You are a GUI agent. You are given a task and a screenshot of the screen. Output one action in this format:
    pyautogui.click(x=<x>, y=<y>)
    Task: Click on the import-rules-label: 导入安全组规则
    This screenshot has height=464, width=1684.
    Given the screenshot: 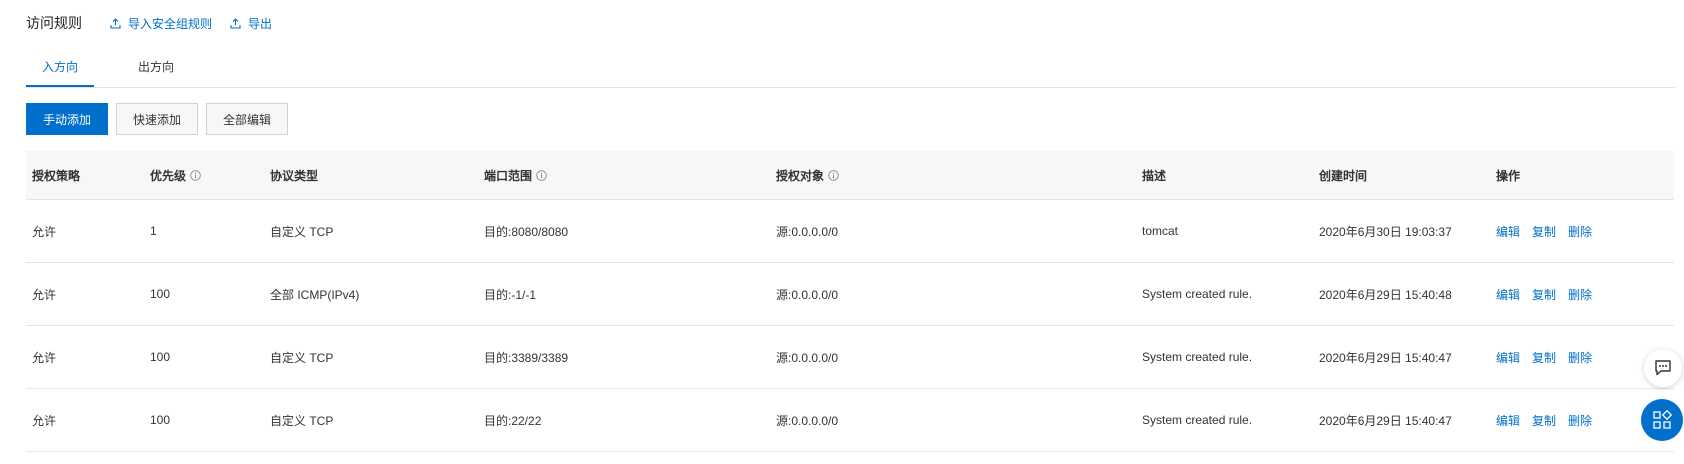 What is the action you would take?
    pyautogui.click(x=170, y=23)
    